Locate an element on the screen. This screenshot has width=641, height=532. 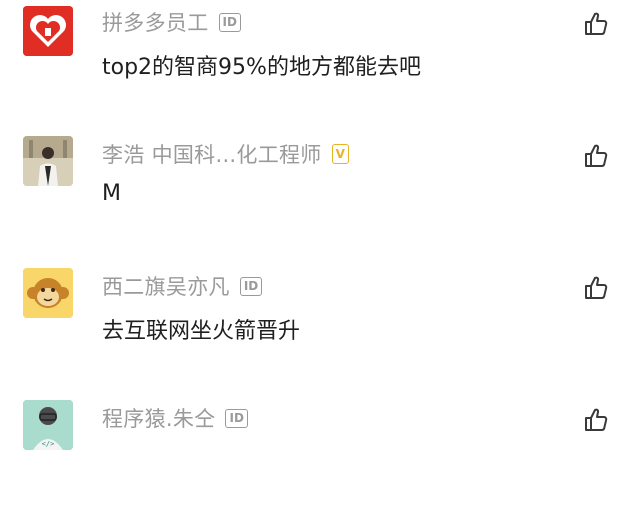
comment-header: 程序猿.朱仝 ID is located at coordinates (175, 418).